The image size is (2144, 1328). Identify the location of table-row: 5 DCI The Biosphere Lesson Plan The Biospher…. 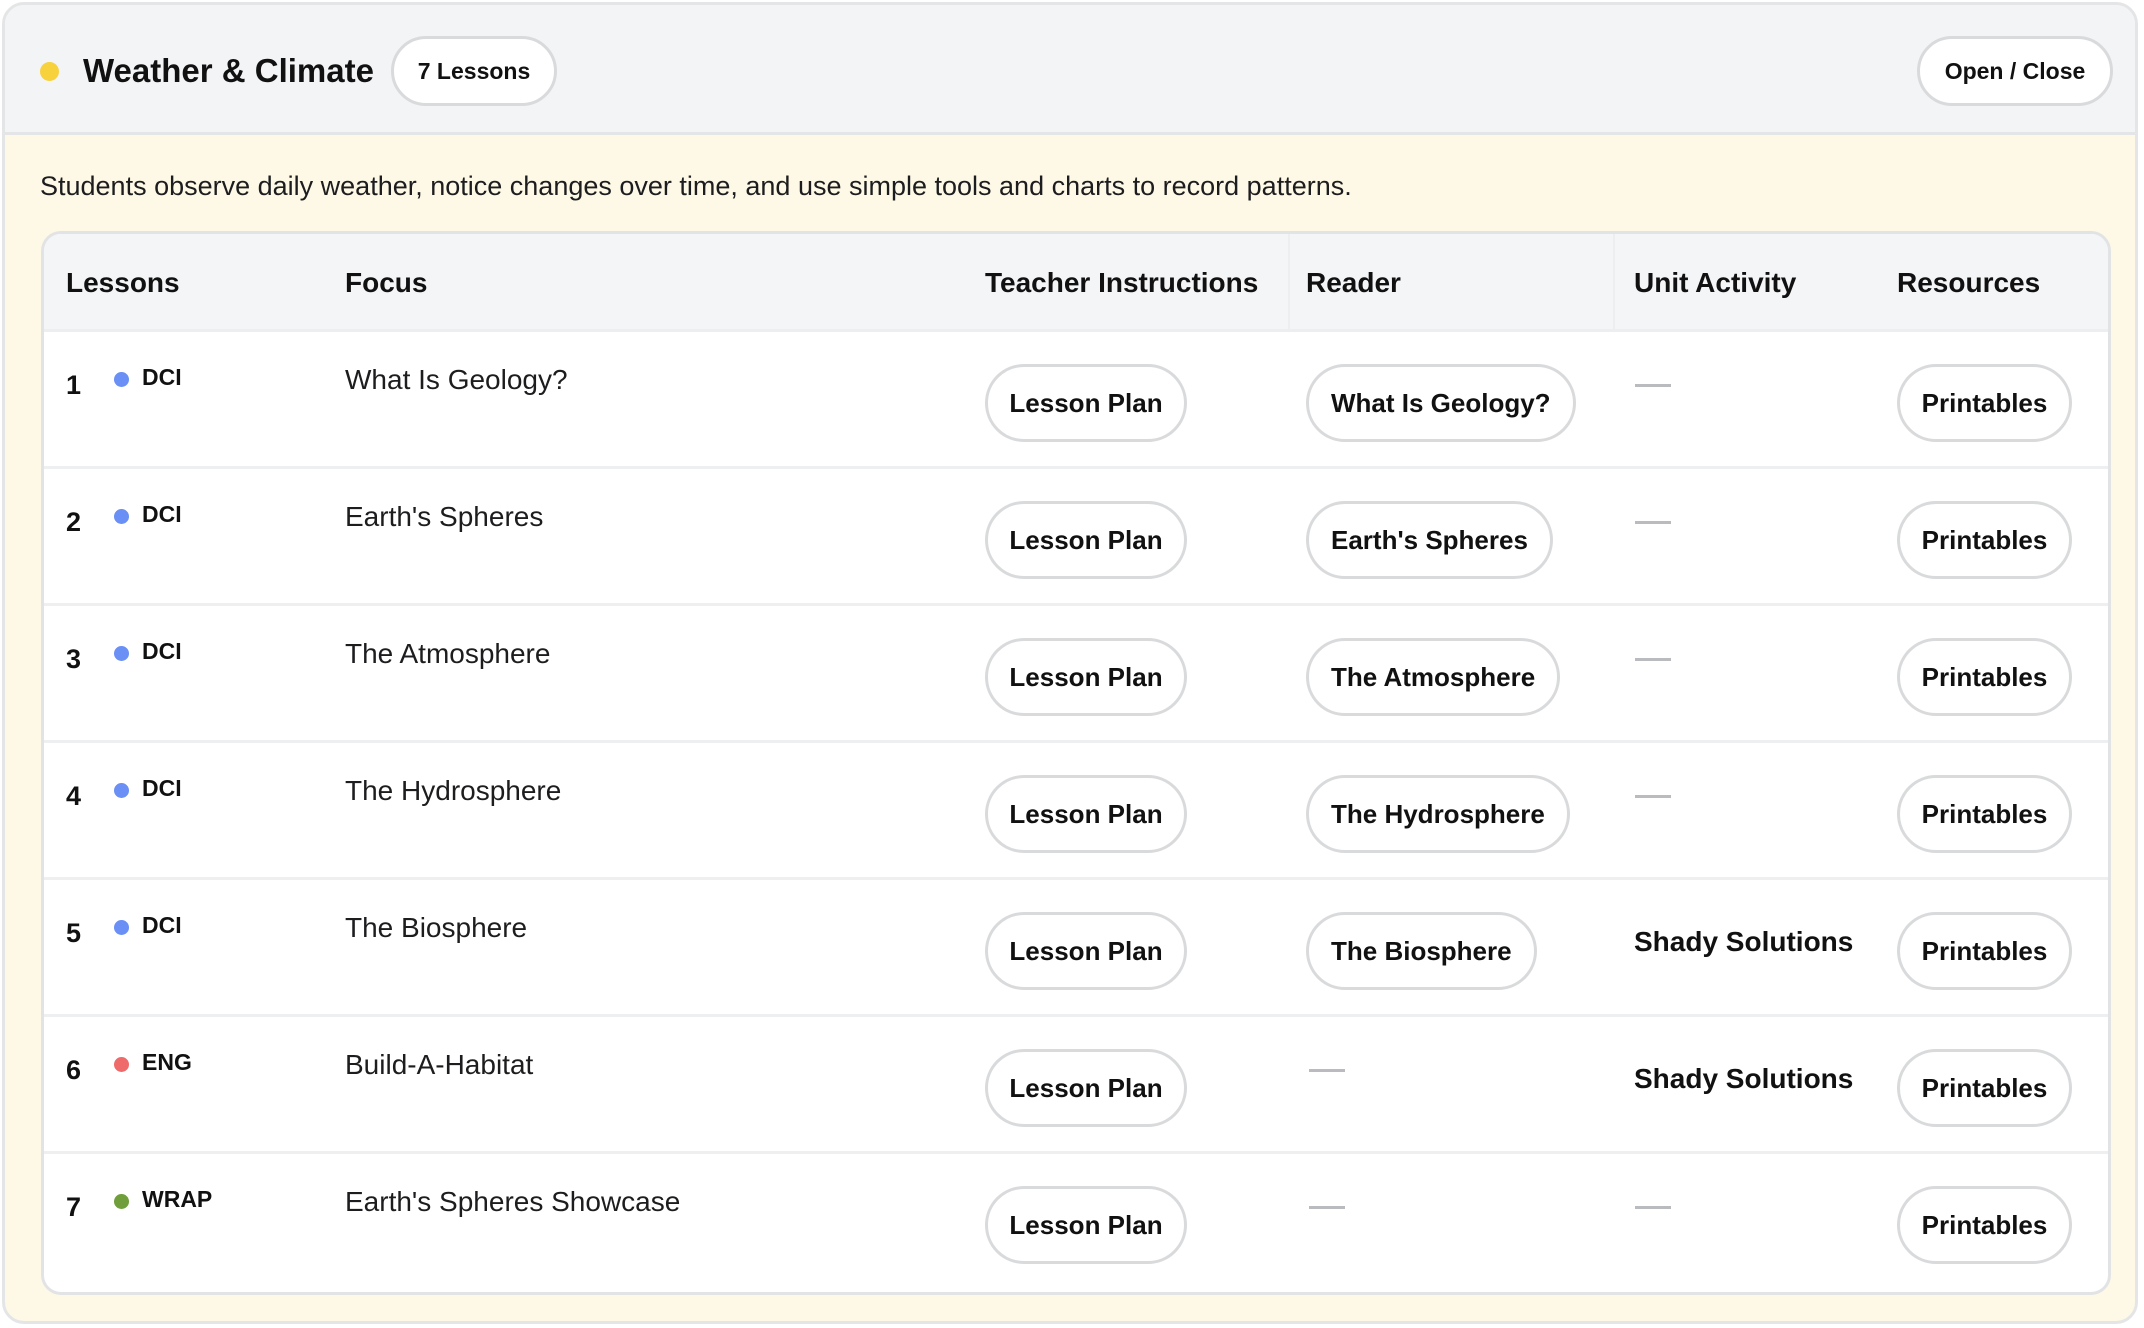
(1076, 948).